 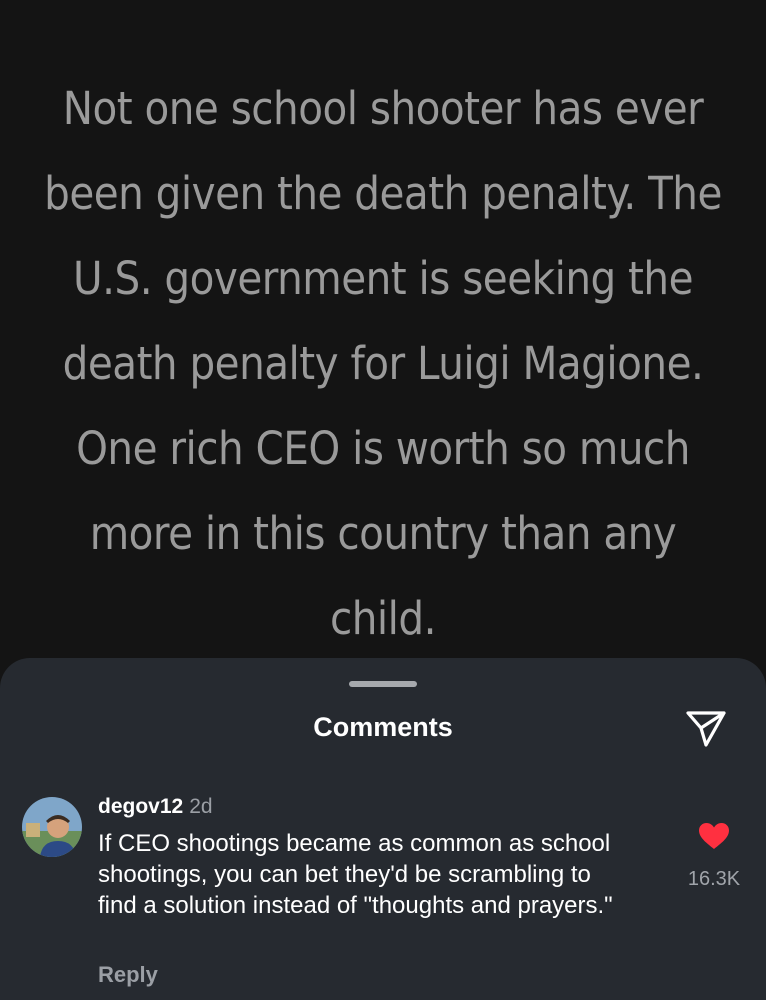 I want to click on comment-header: degov12 2d, so click(x=155, y=807).